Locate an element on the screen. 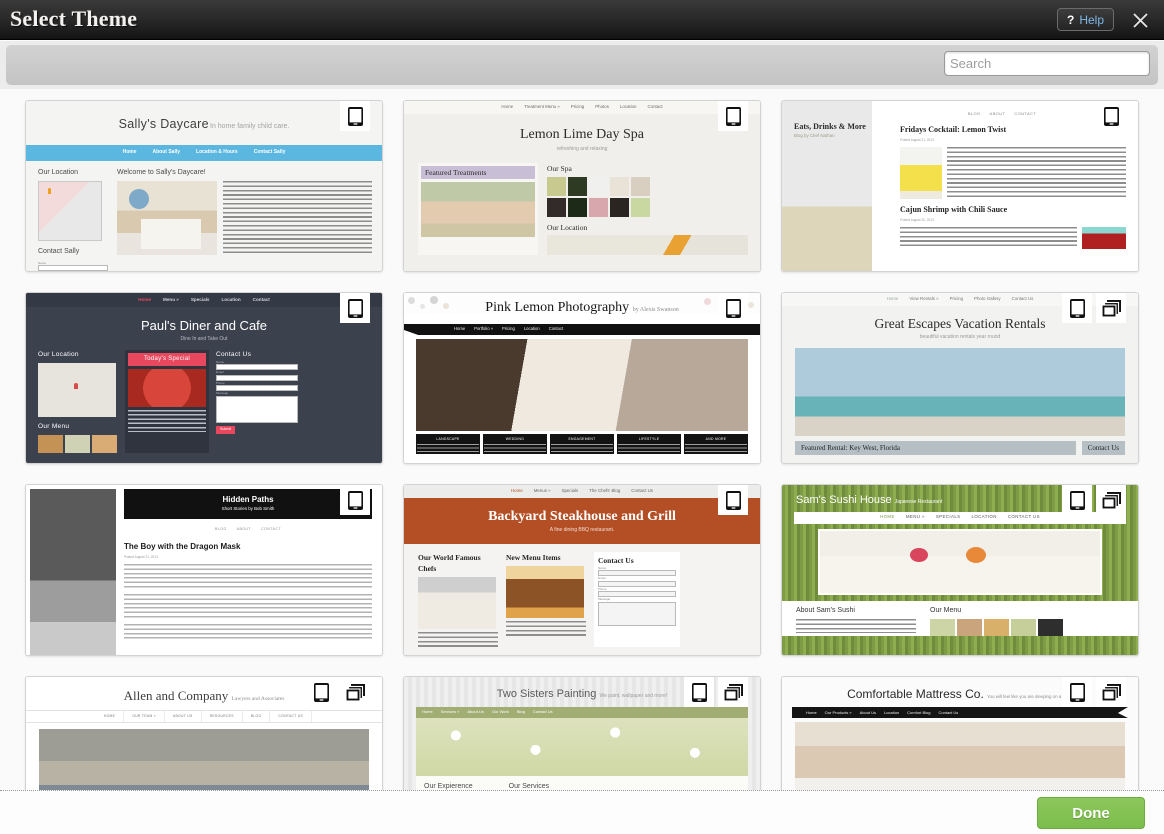  theme-site-nav: BLOG ABOUT CONTACT is located at coordinates (248, 529).